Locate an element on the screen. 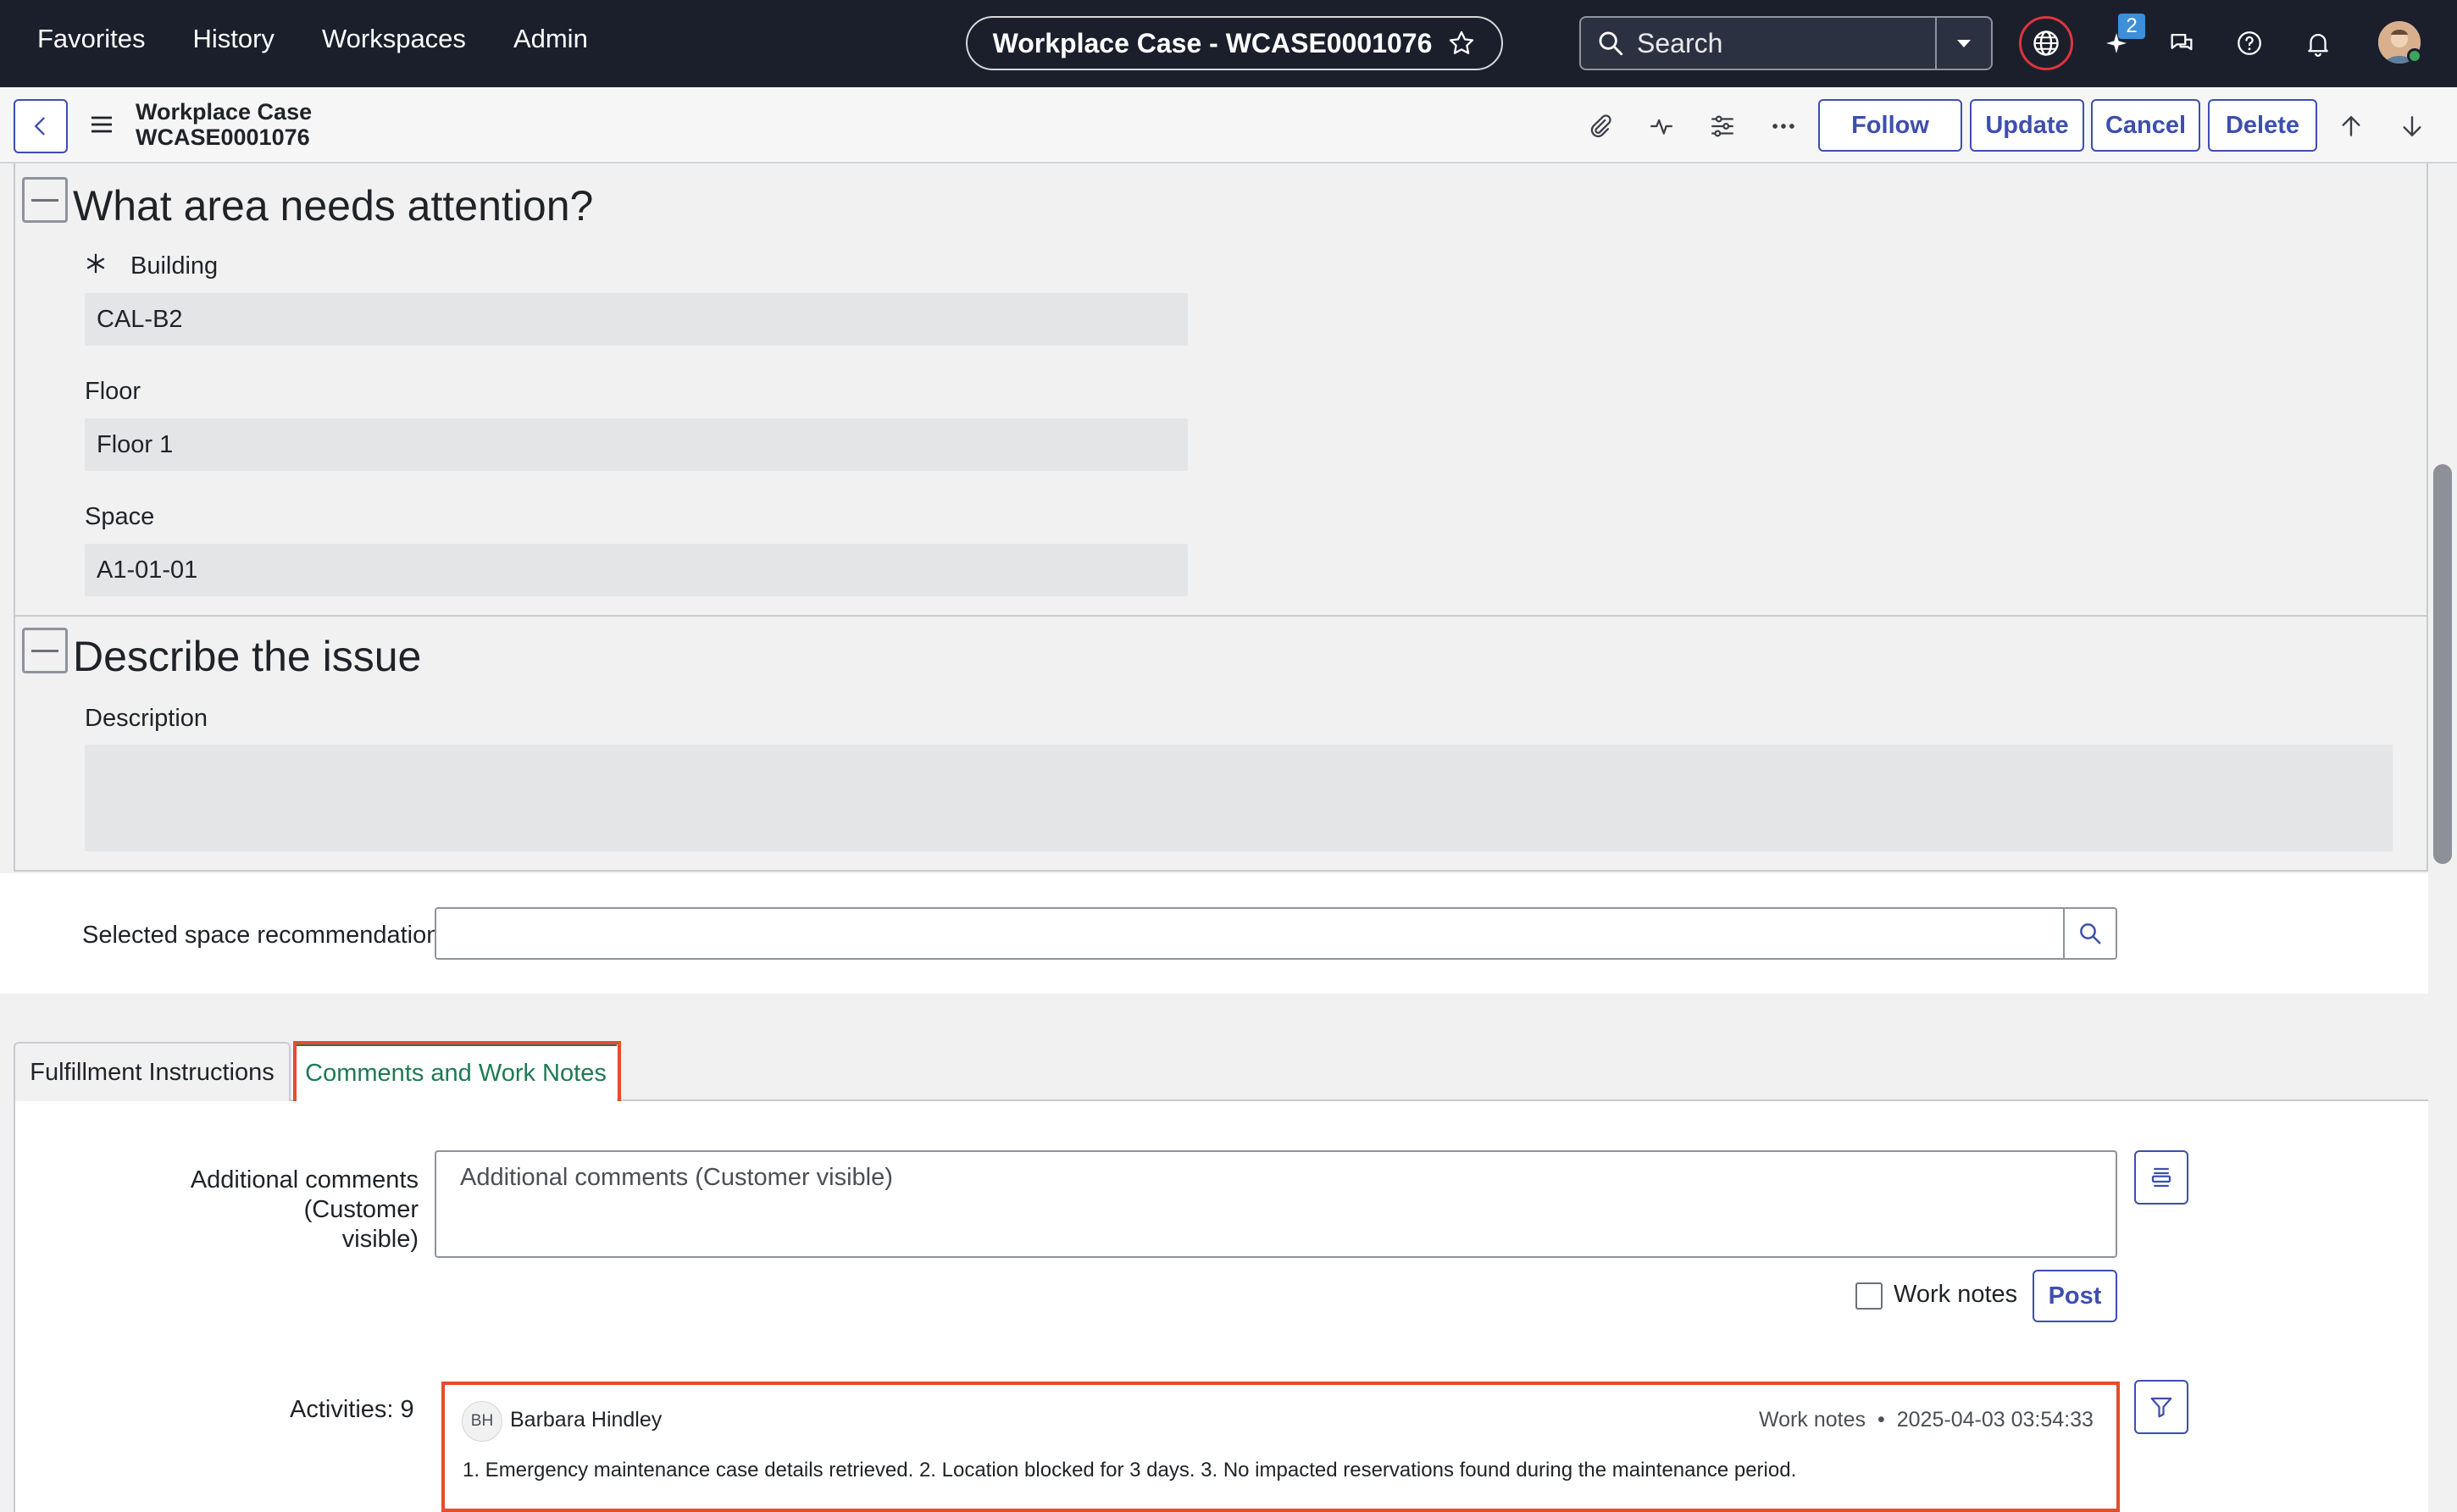 The image size is (2457, 1512). record-title-pill: Workplace Case - WCASE0001076 is located at coordinates (1234, 43).